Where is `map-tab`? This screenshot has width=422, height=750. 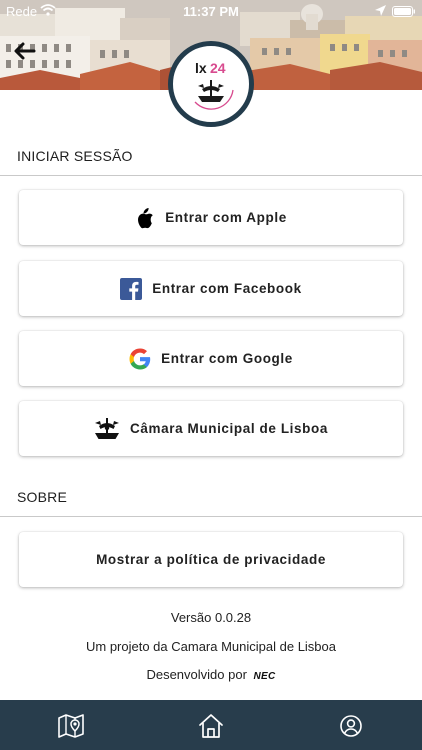 map-tab is located at coordinates (71, 726).